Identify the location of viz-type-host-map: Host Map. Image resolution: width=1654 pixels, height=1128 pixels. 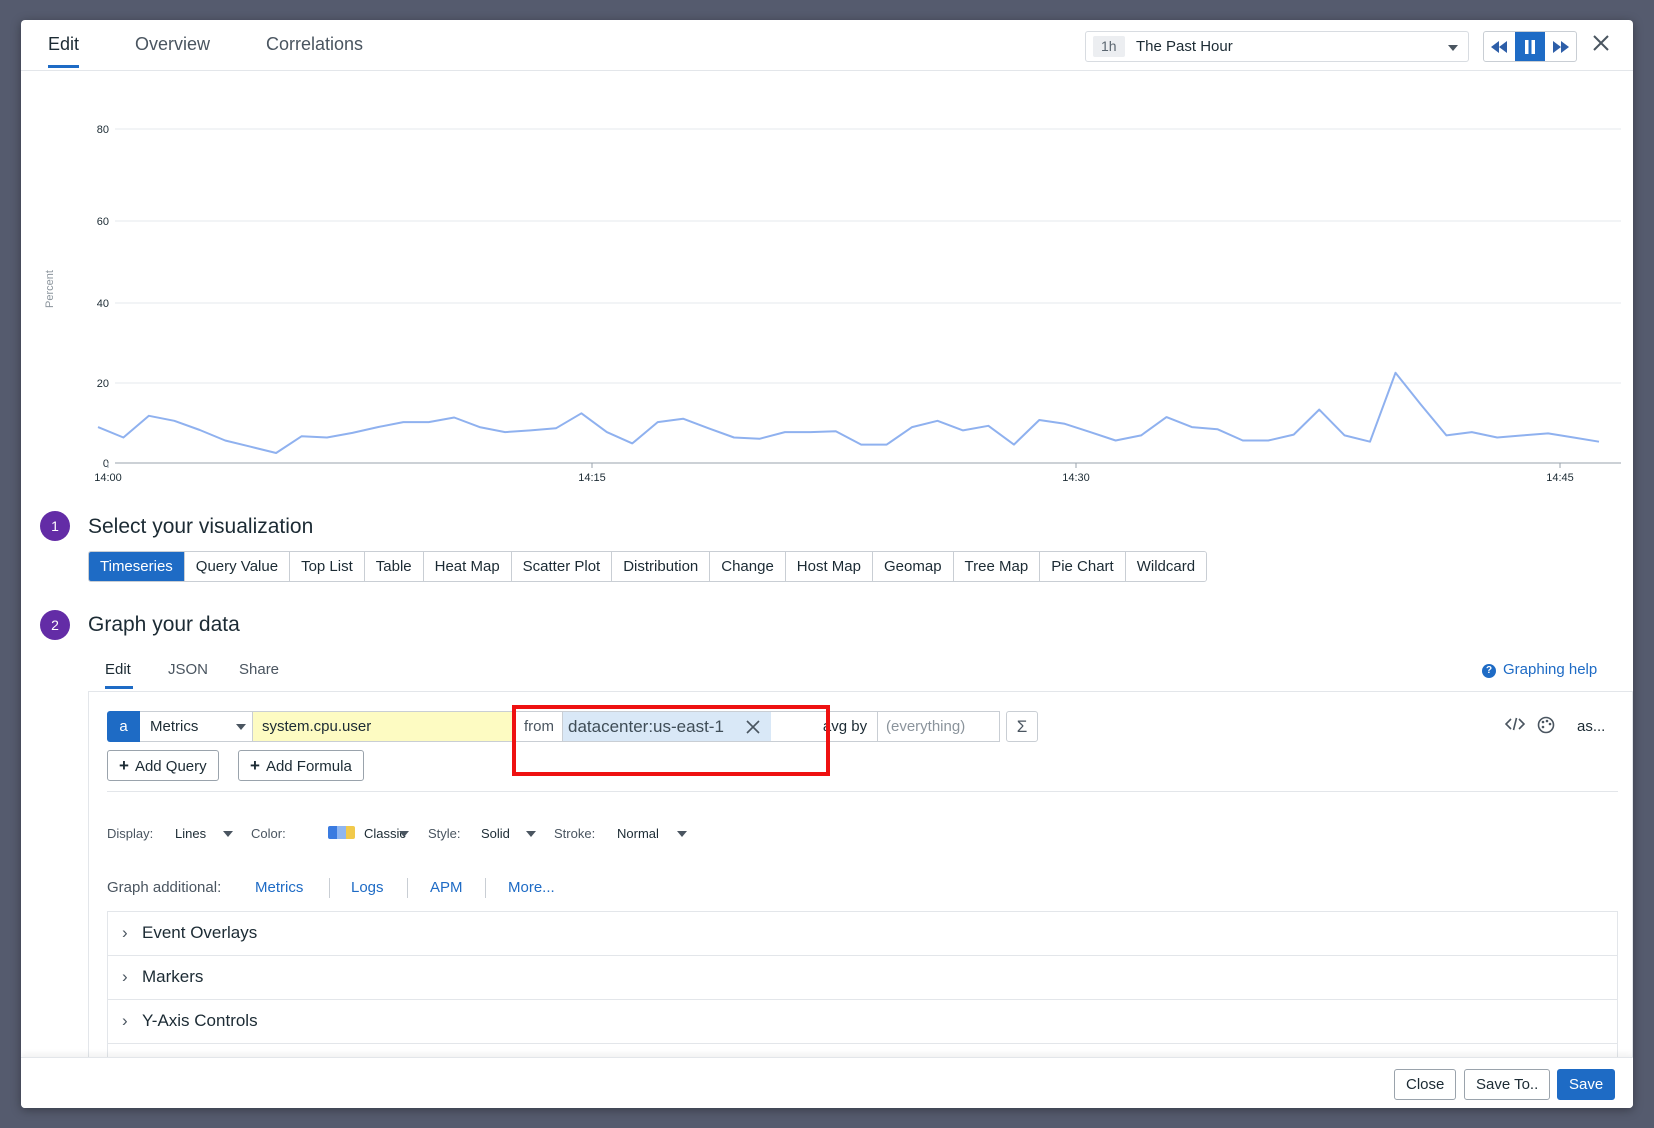
(829, 566).